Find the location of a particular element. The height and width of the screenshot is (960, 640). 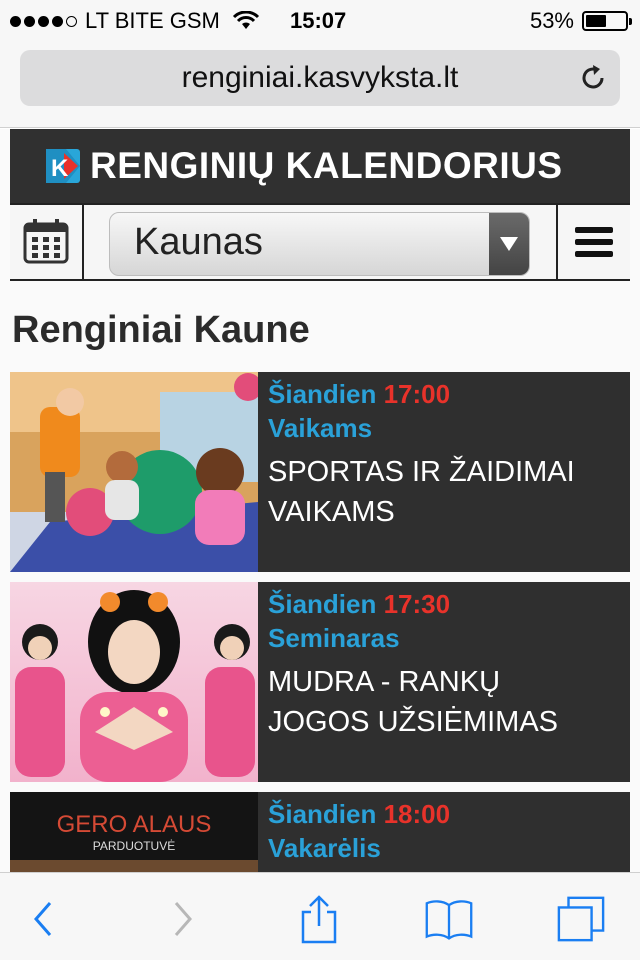

event-datetime: Šiandien 18:00 is located at coordinates (445, 814).